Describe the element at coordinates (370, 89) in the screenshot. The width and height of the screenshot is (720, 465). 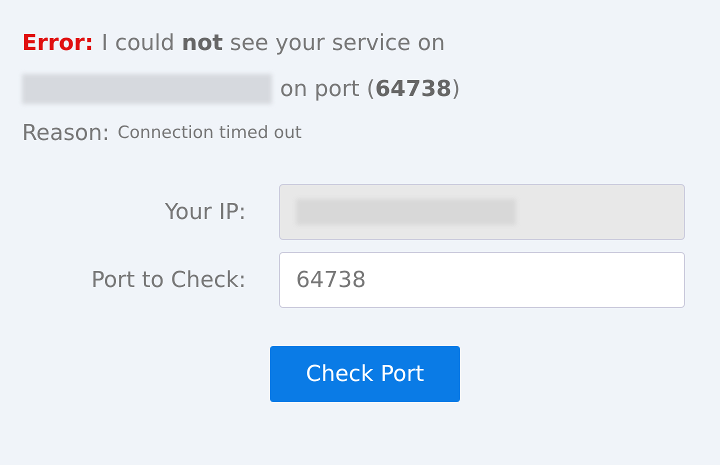
I see `port-message: on port (64738)` at that location.